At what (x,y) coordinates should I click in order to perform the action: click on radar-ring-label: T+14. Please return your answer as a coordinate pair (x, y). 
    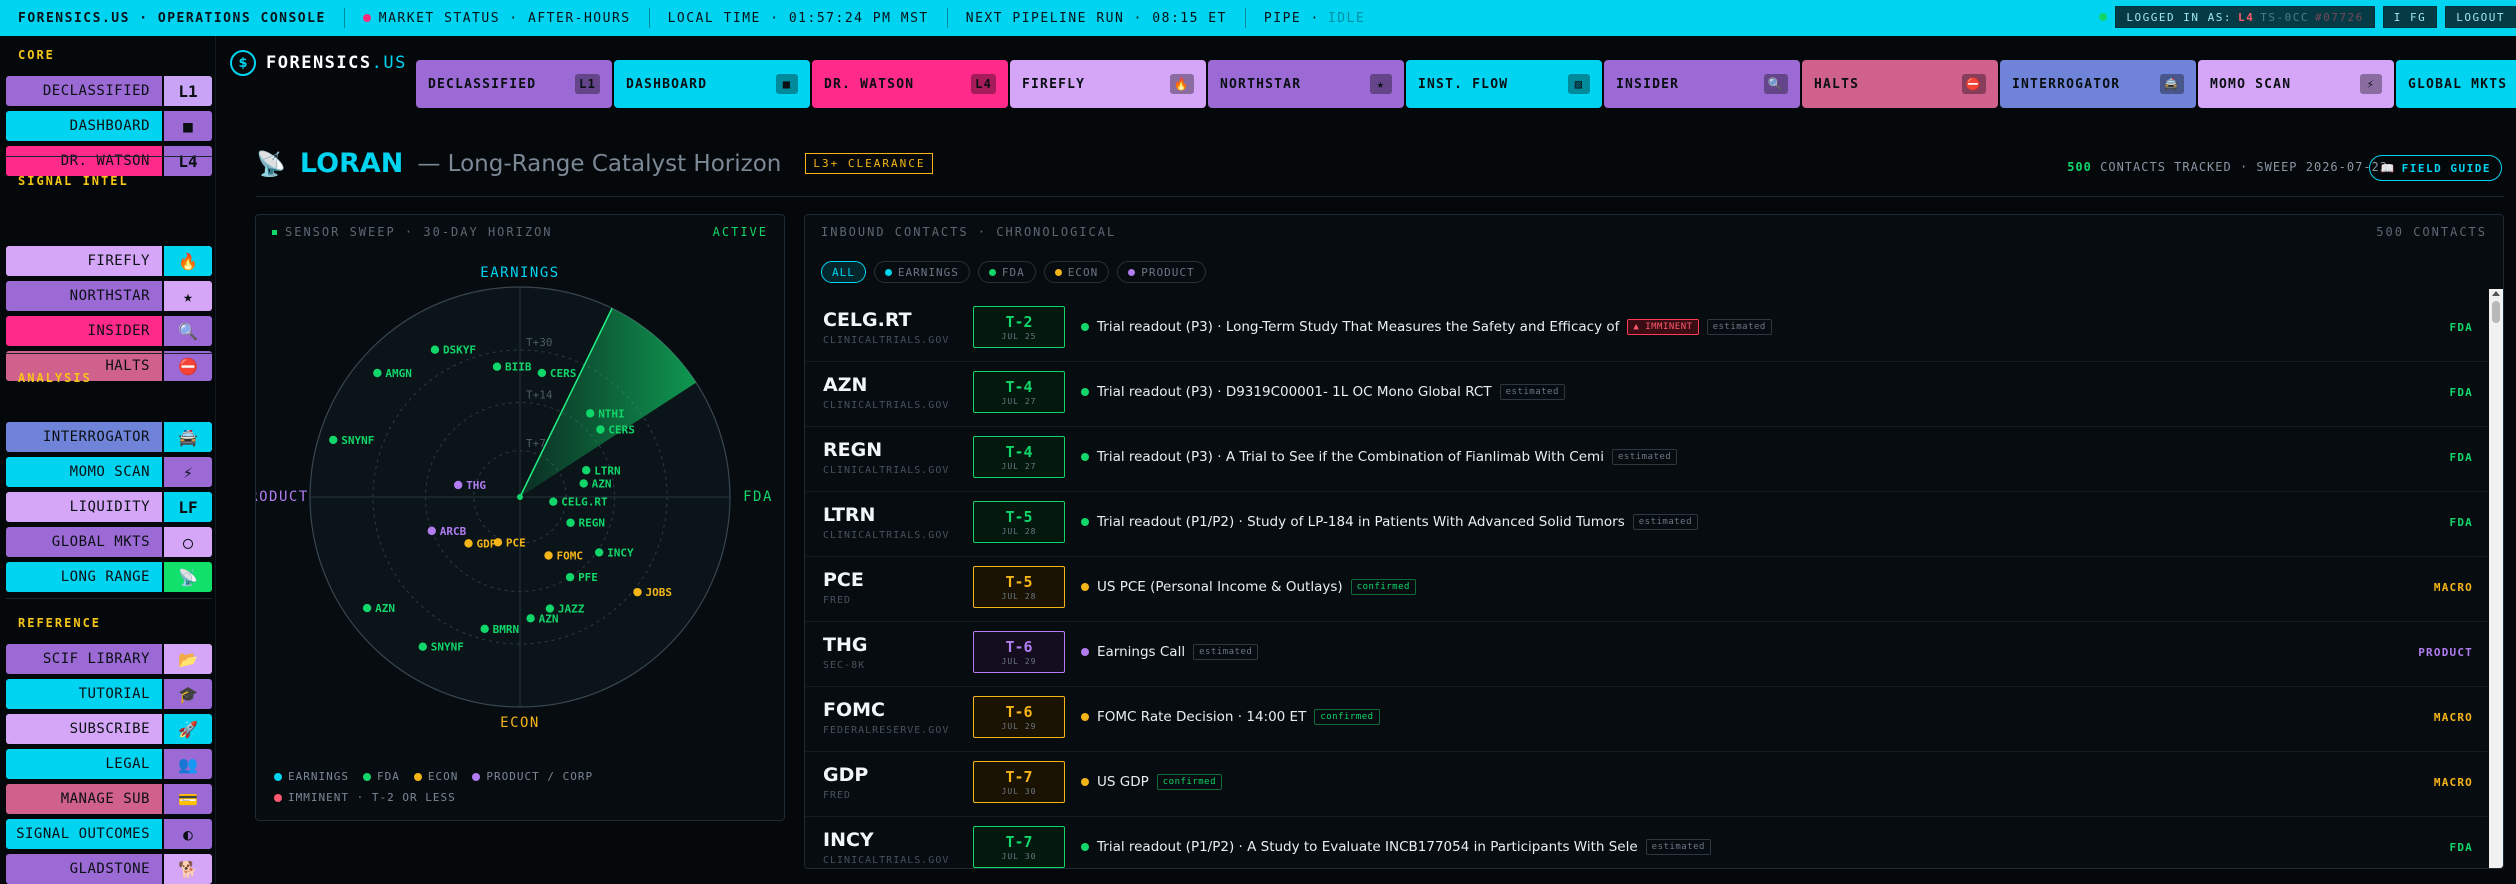
    Looking at the image, I should click on (539, 395).